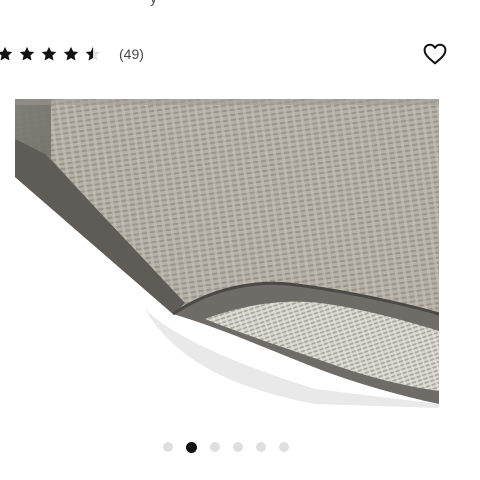 This screenshot has width=480, height=480. I want to click on heart-outline-icon, so click(435, 54).